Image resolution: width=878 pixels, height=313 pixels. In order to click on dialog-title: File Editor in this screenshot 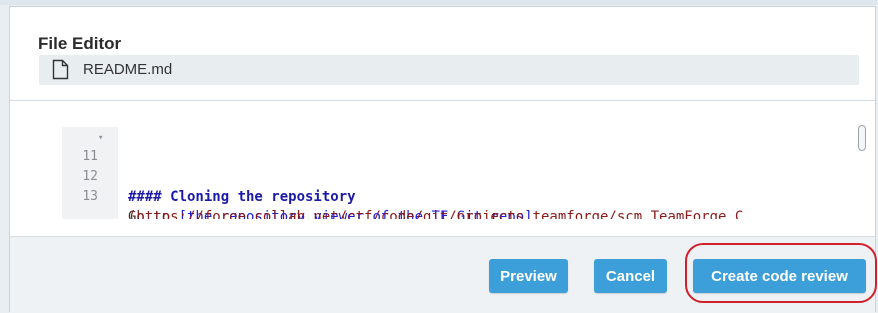, I will do `click(80, 43)`.